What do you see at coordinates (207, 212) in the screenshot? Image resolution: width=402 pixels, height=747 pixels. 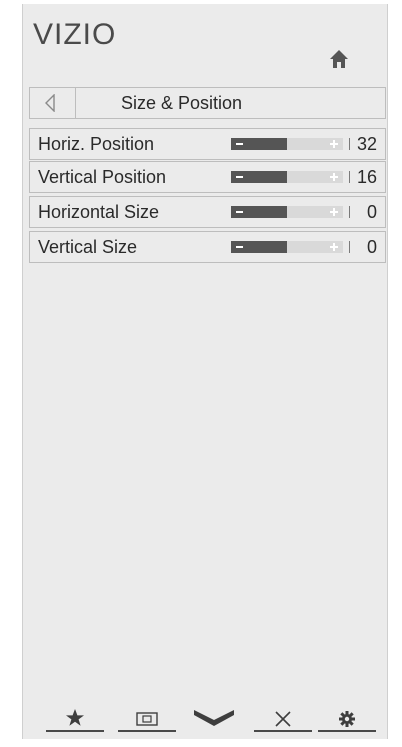 I see `setting-row-horizontal-size: Horizontal Size 0` at bounding box center [207, 212].